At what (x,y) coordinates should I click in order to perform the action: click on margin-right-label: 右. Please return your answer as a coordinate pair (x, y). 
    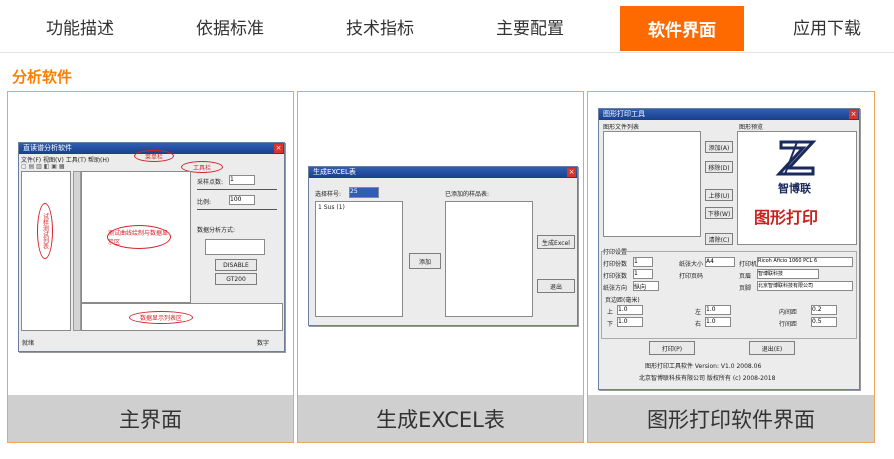
    Looking at the image, I should click on (698, 324).